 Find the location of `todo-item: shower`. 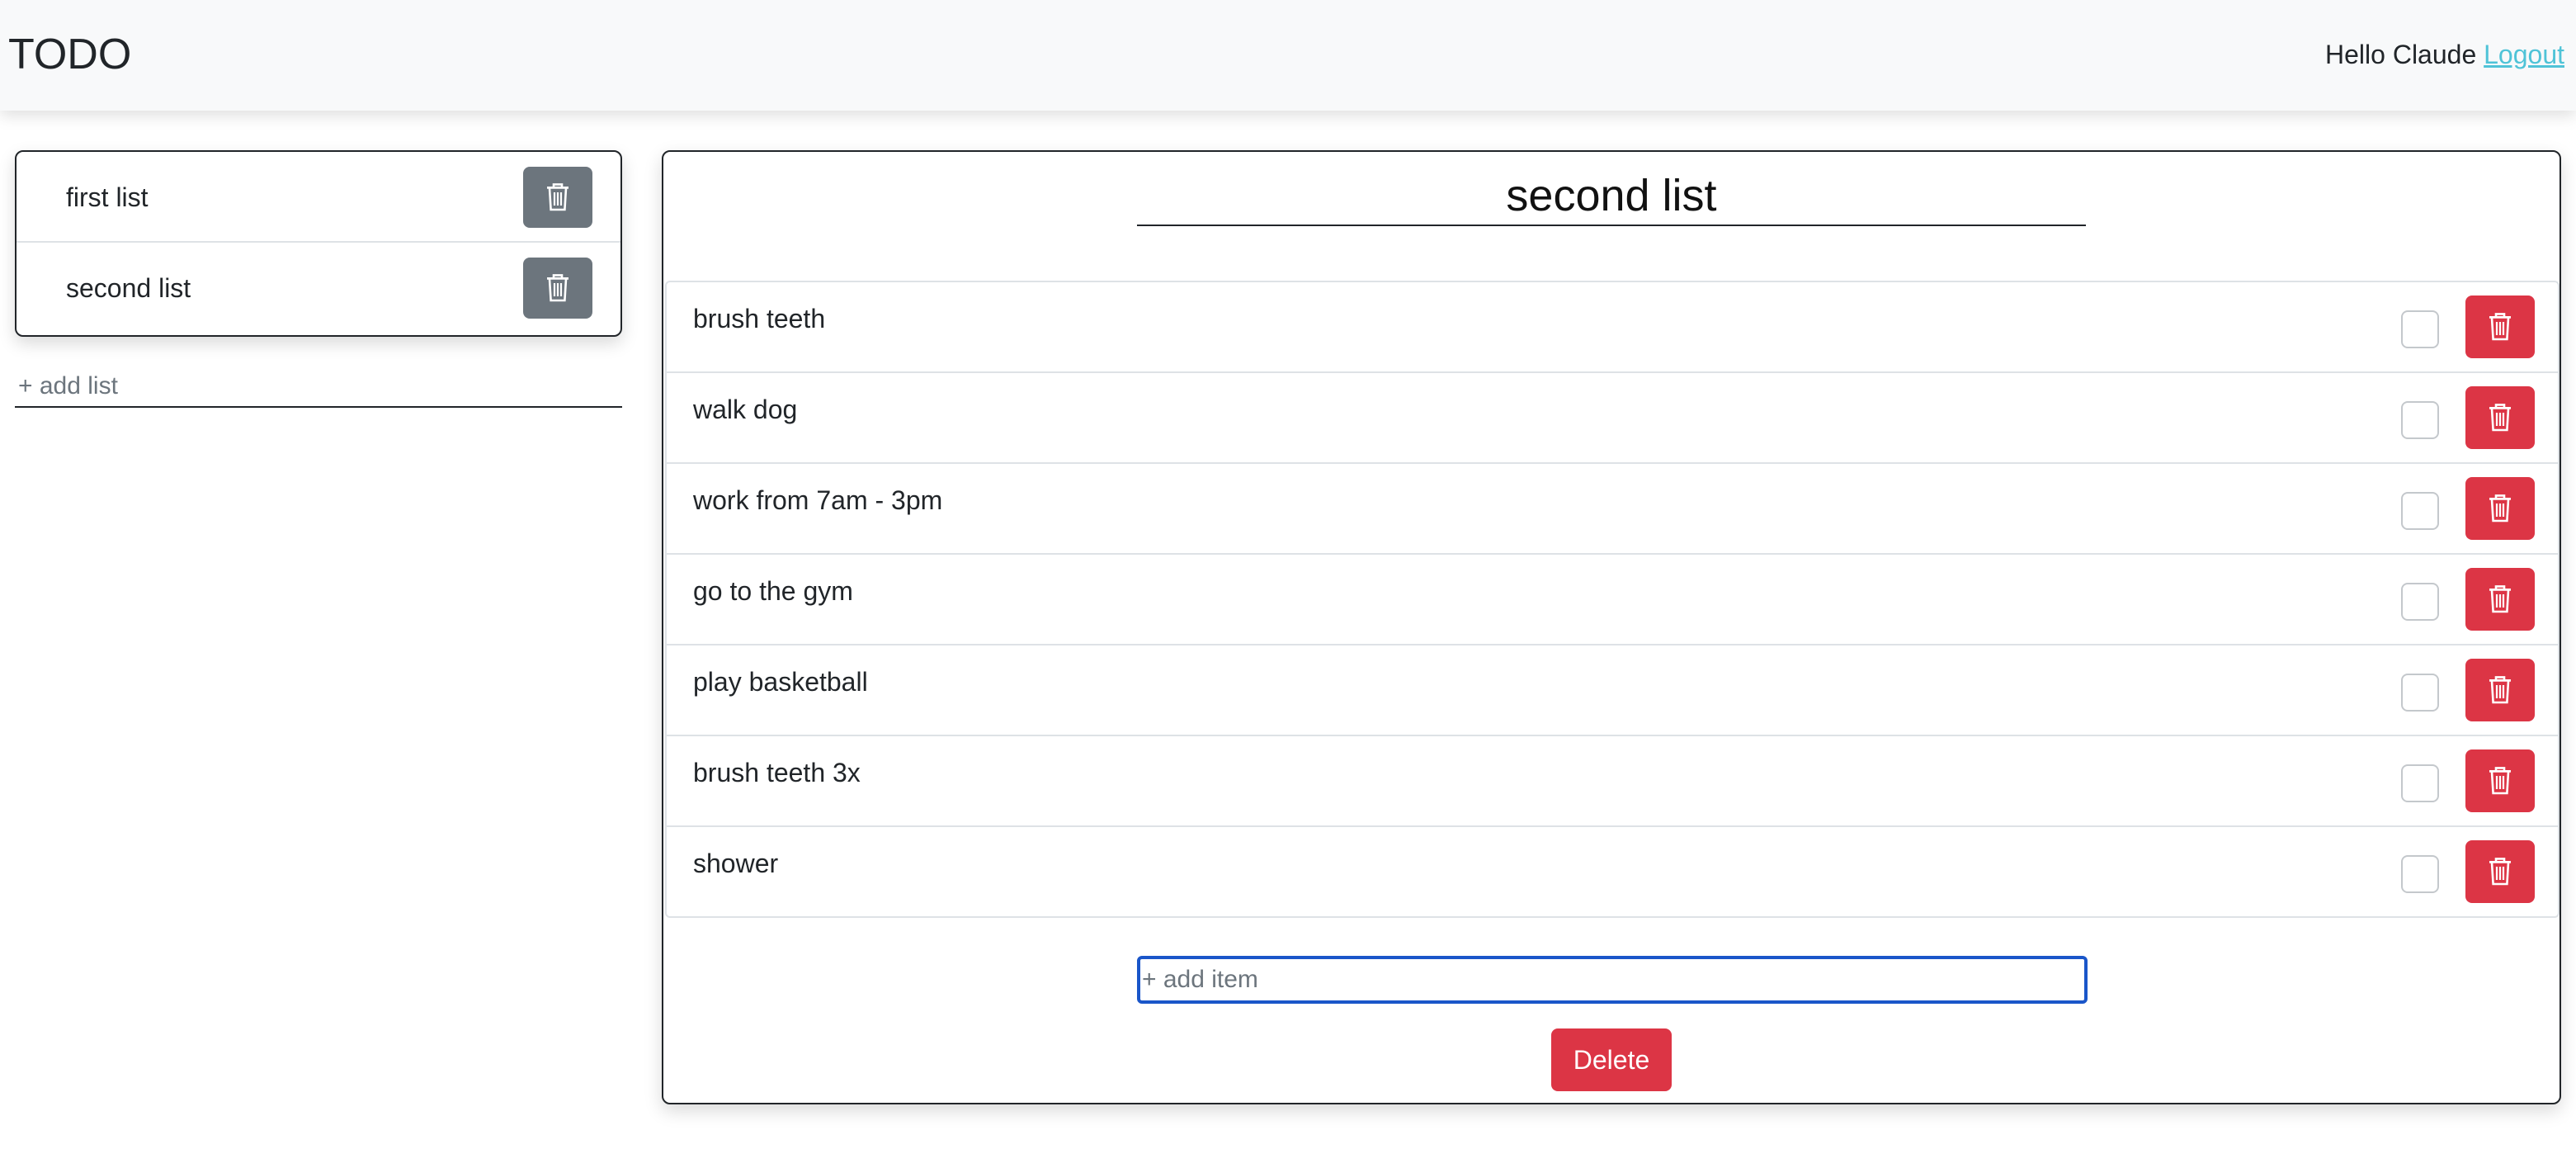

todo-item: shower is located at coordinates (1612, 871).